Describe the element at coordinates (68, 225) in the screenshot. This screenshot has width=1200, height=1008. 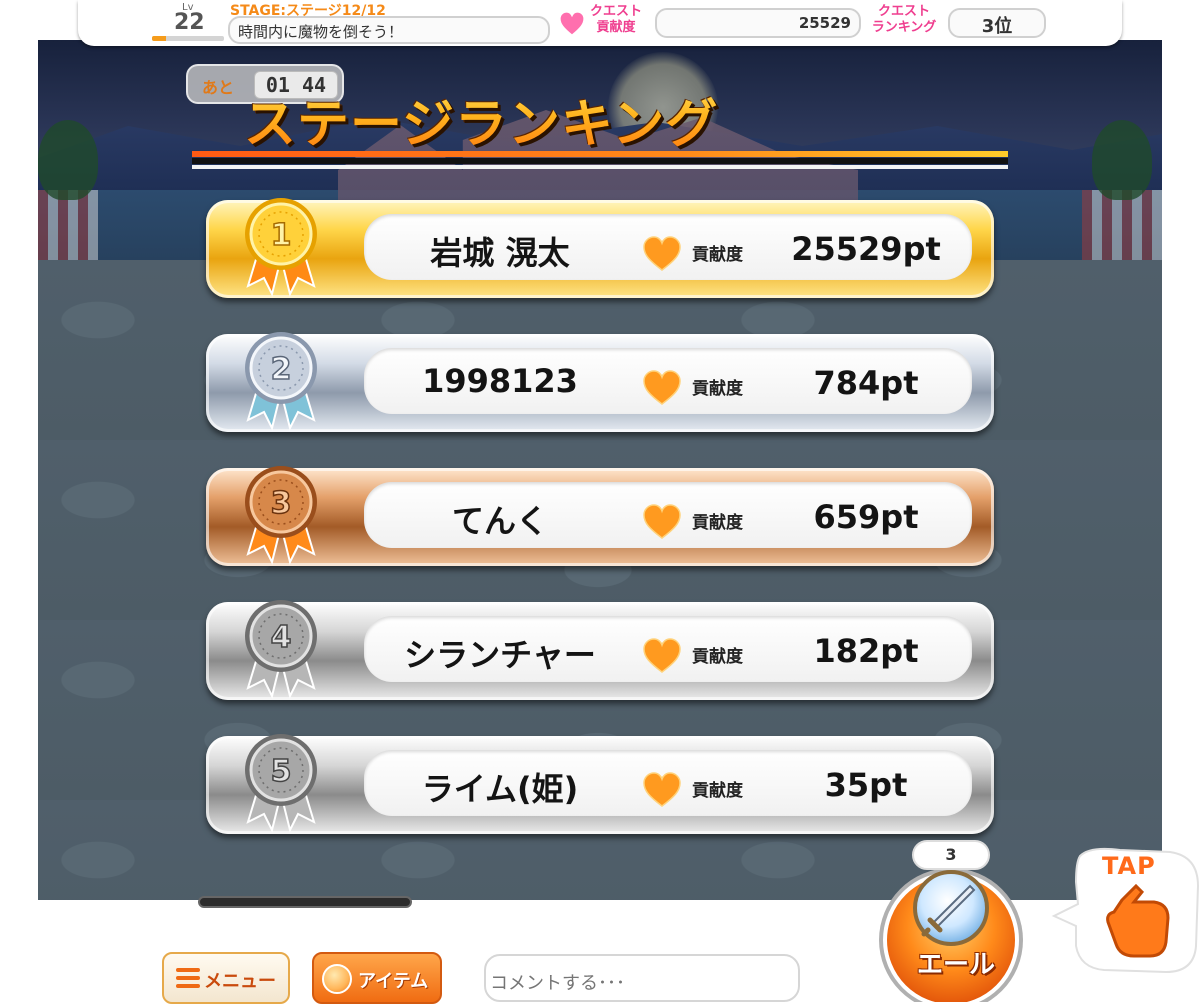
I see `market-awning-left` at that location.